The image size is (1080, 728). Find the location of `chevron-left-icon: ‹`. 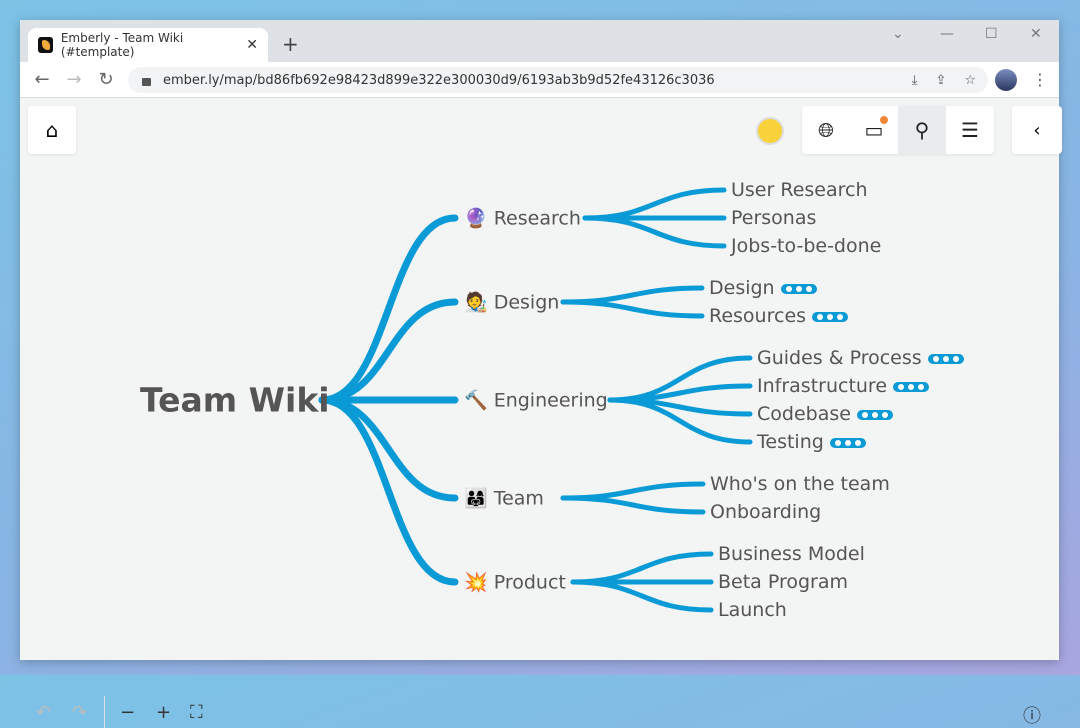

chevron-left-icon: ‹ is located at coordinates (1037, 130).